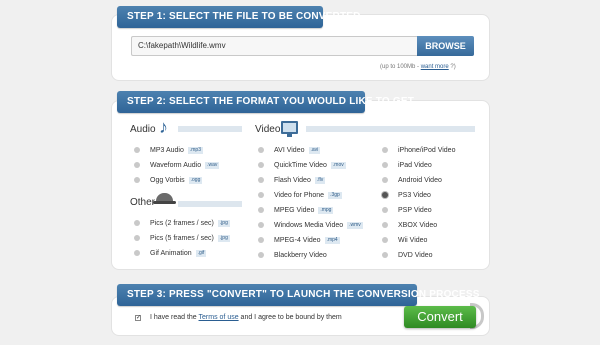 The image size is (600, 345). Describe the element at coordinates (143, 129) in the screenshot. I see `audio-heading: Audio` at that location.